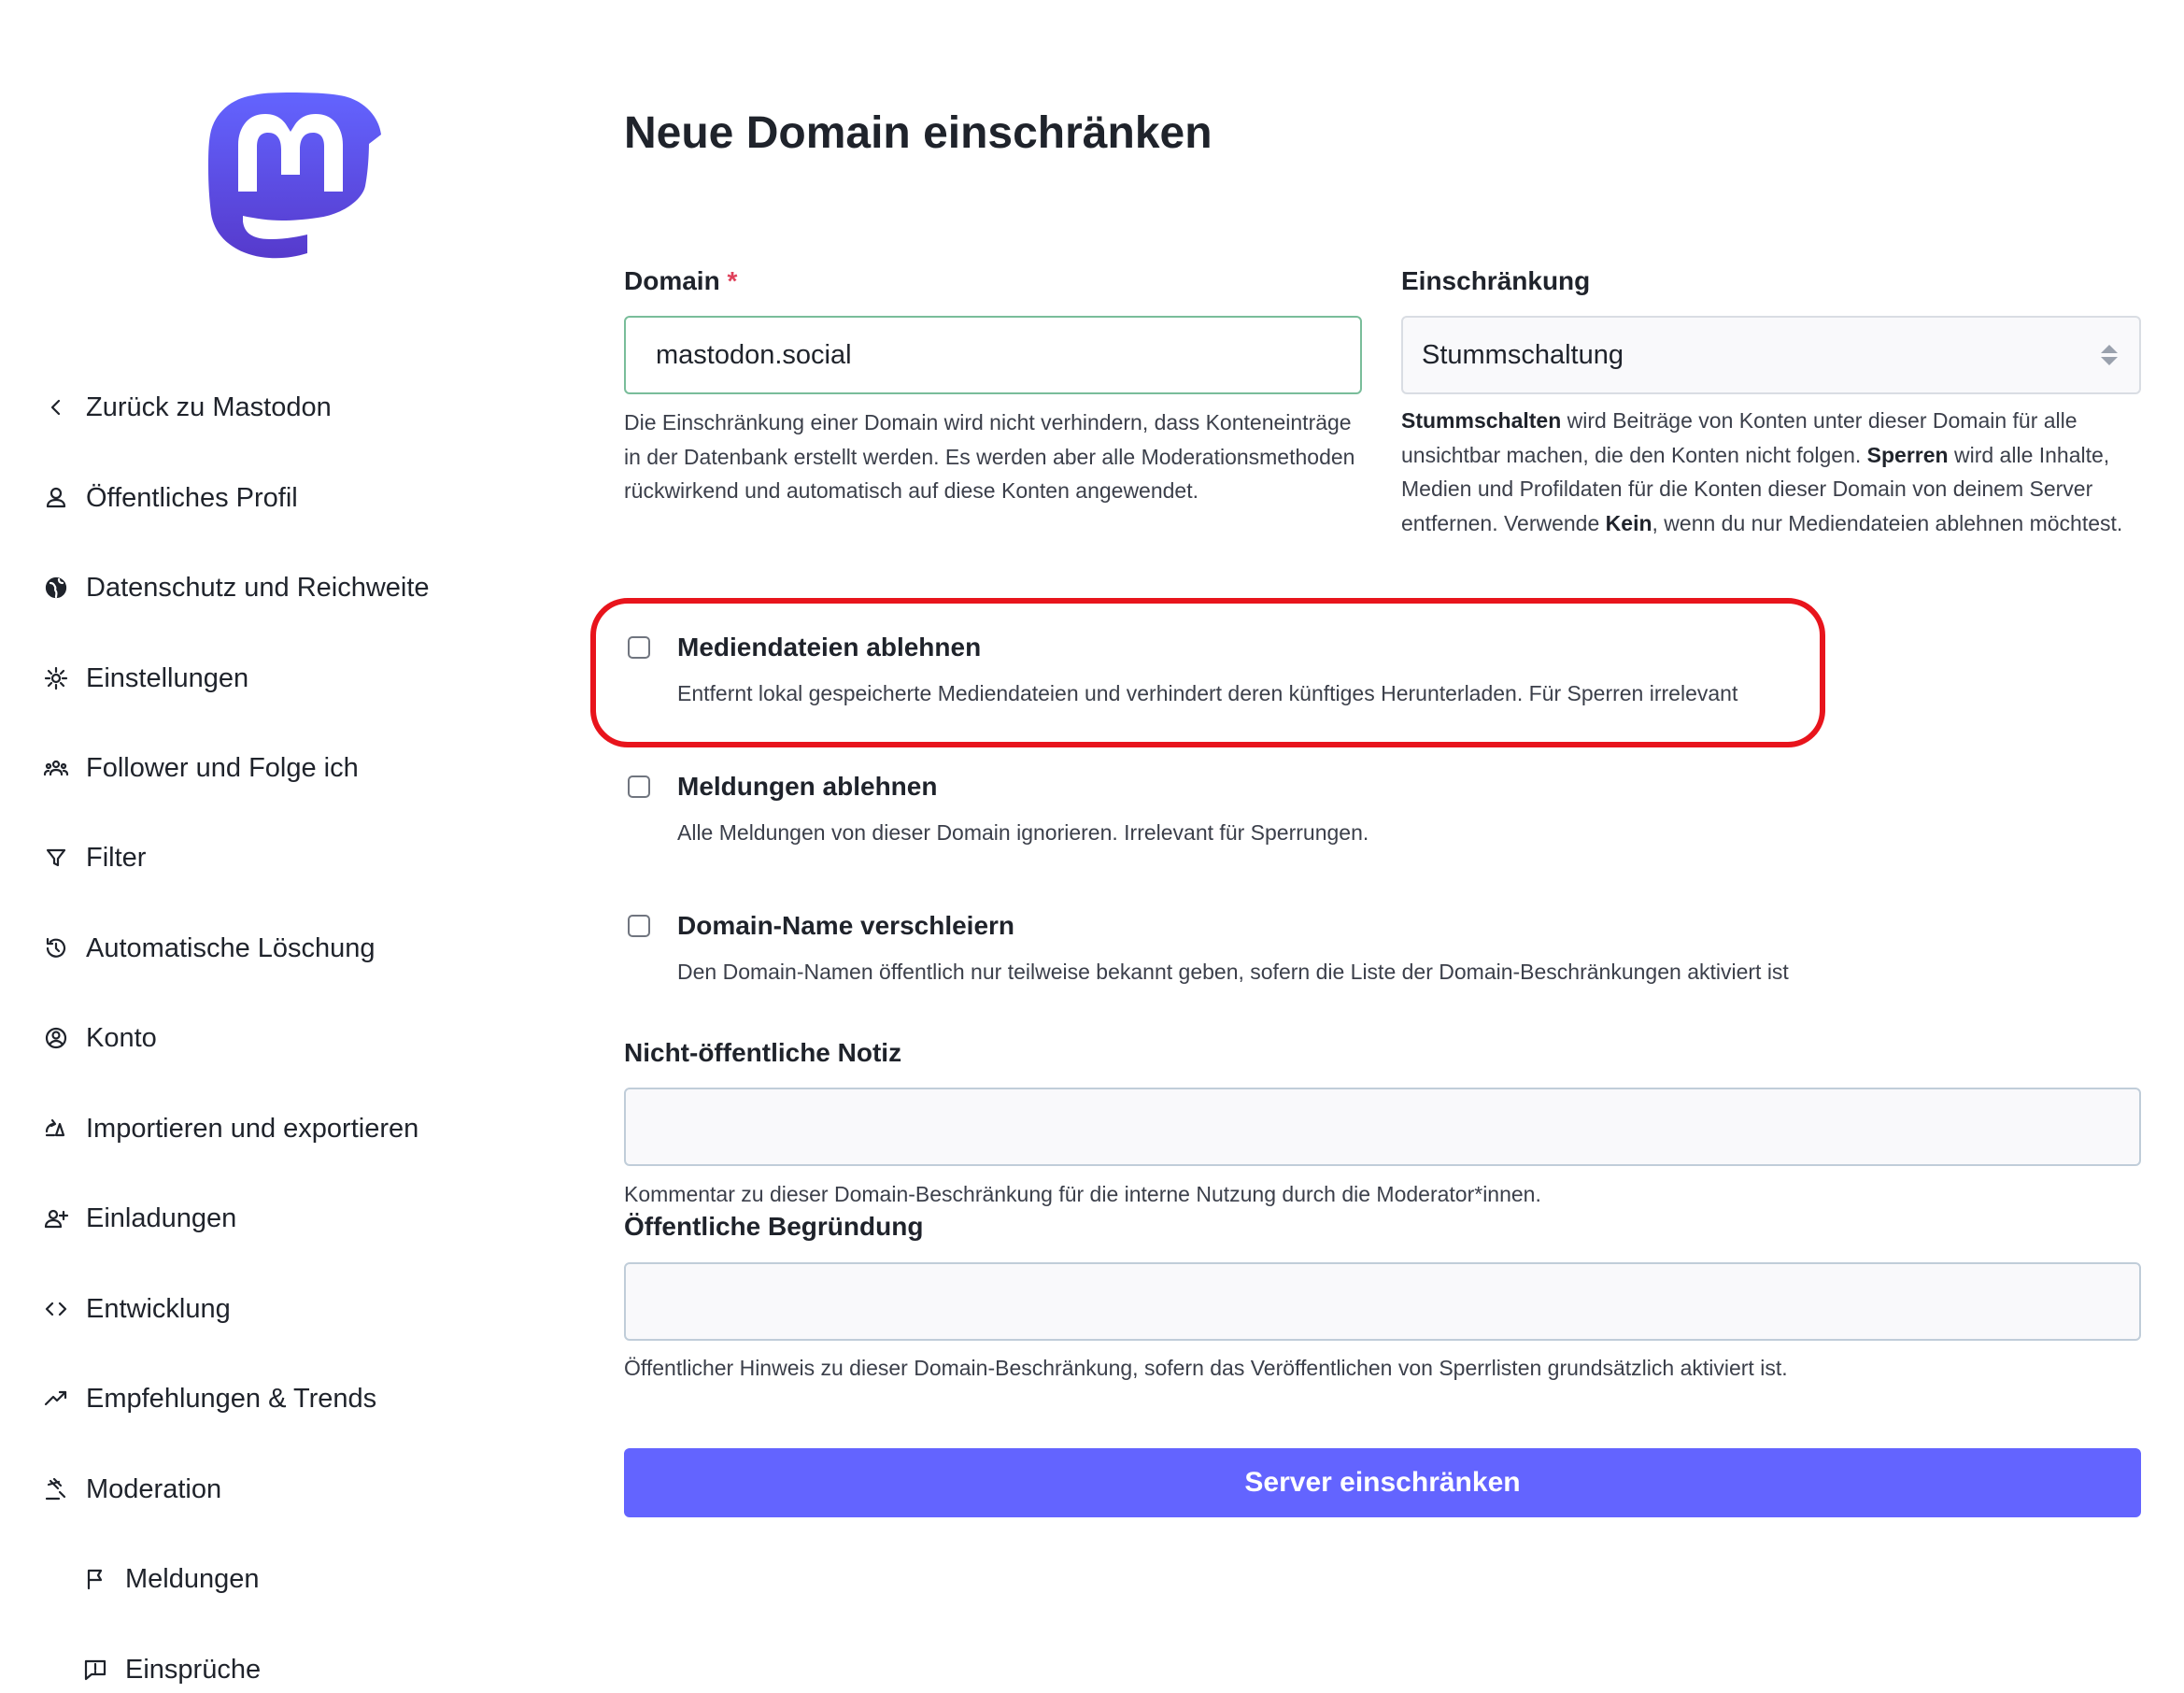 The image size is (2184, 1693). What do you see at coordinates (754, 354) in the screenshot?
I see `domain-input-value: mastodon.social` at bounding box center [754, 354].